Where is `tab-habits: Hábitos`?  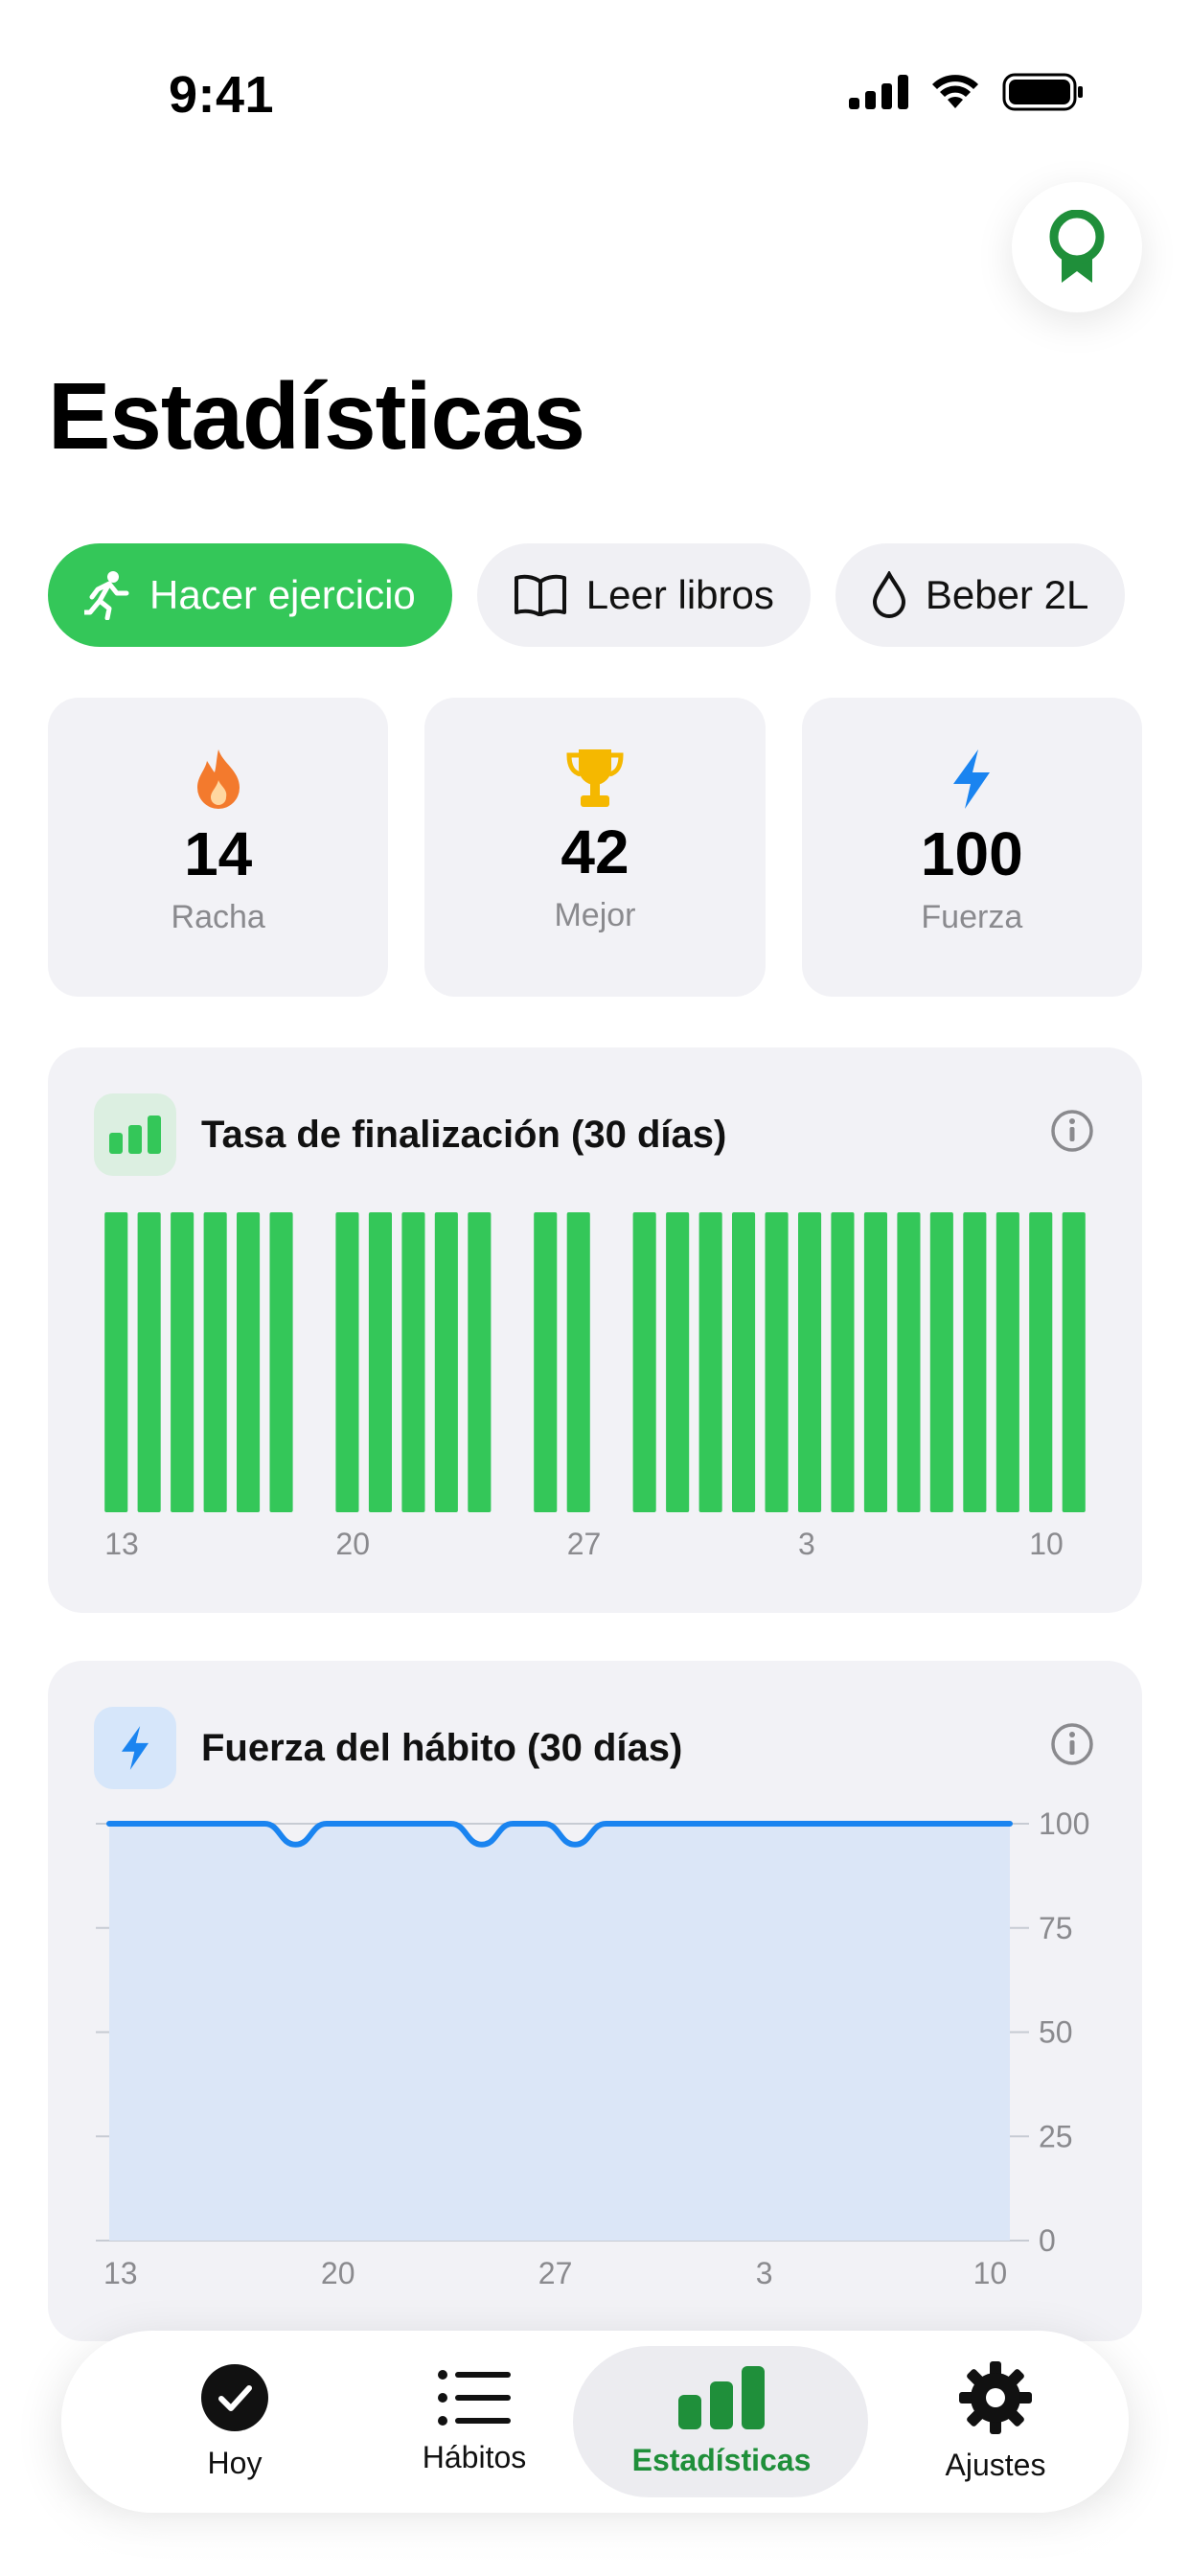 tab-habits: Hábitos is located at coordinates (474, 2422).